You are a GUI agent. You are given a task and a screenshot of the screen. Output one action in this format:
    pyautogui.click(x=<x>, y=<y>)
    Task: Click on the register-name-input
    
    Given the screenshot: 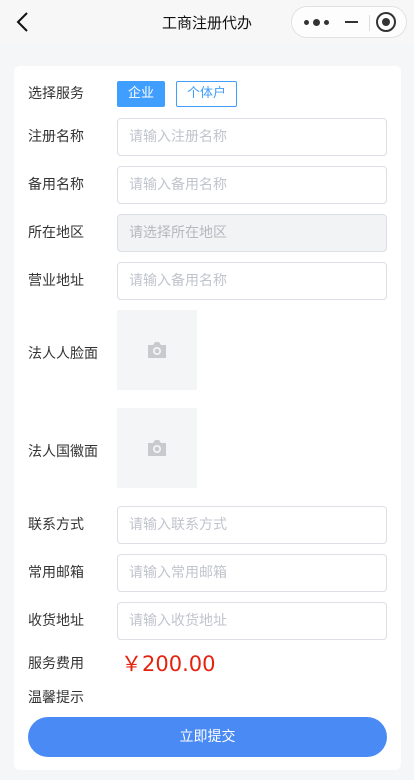 What is the action you would take?
    pyautogui.click(x=252, y=137)
    